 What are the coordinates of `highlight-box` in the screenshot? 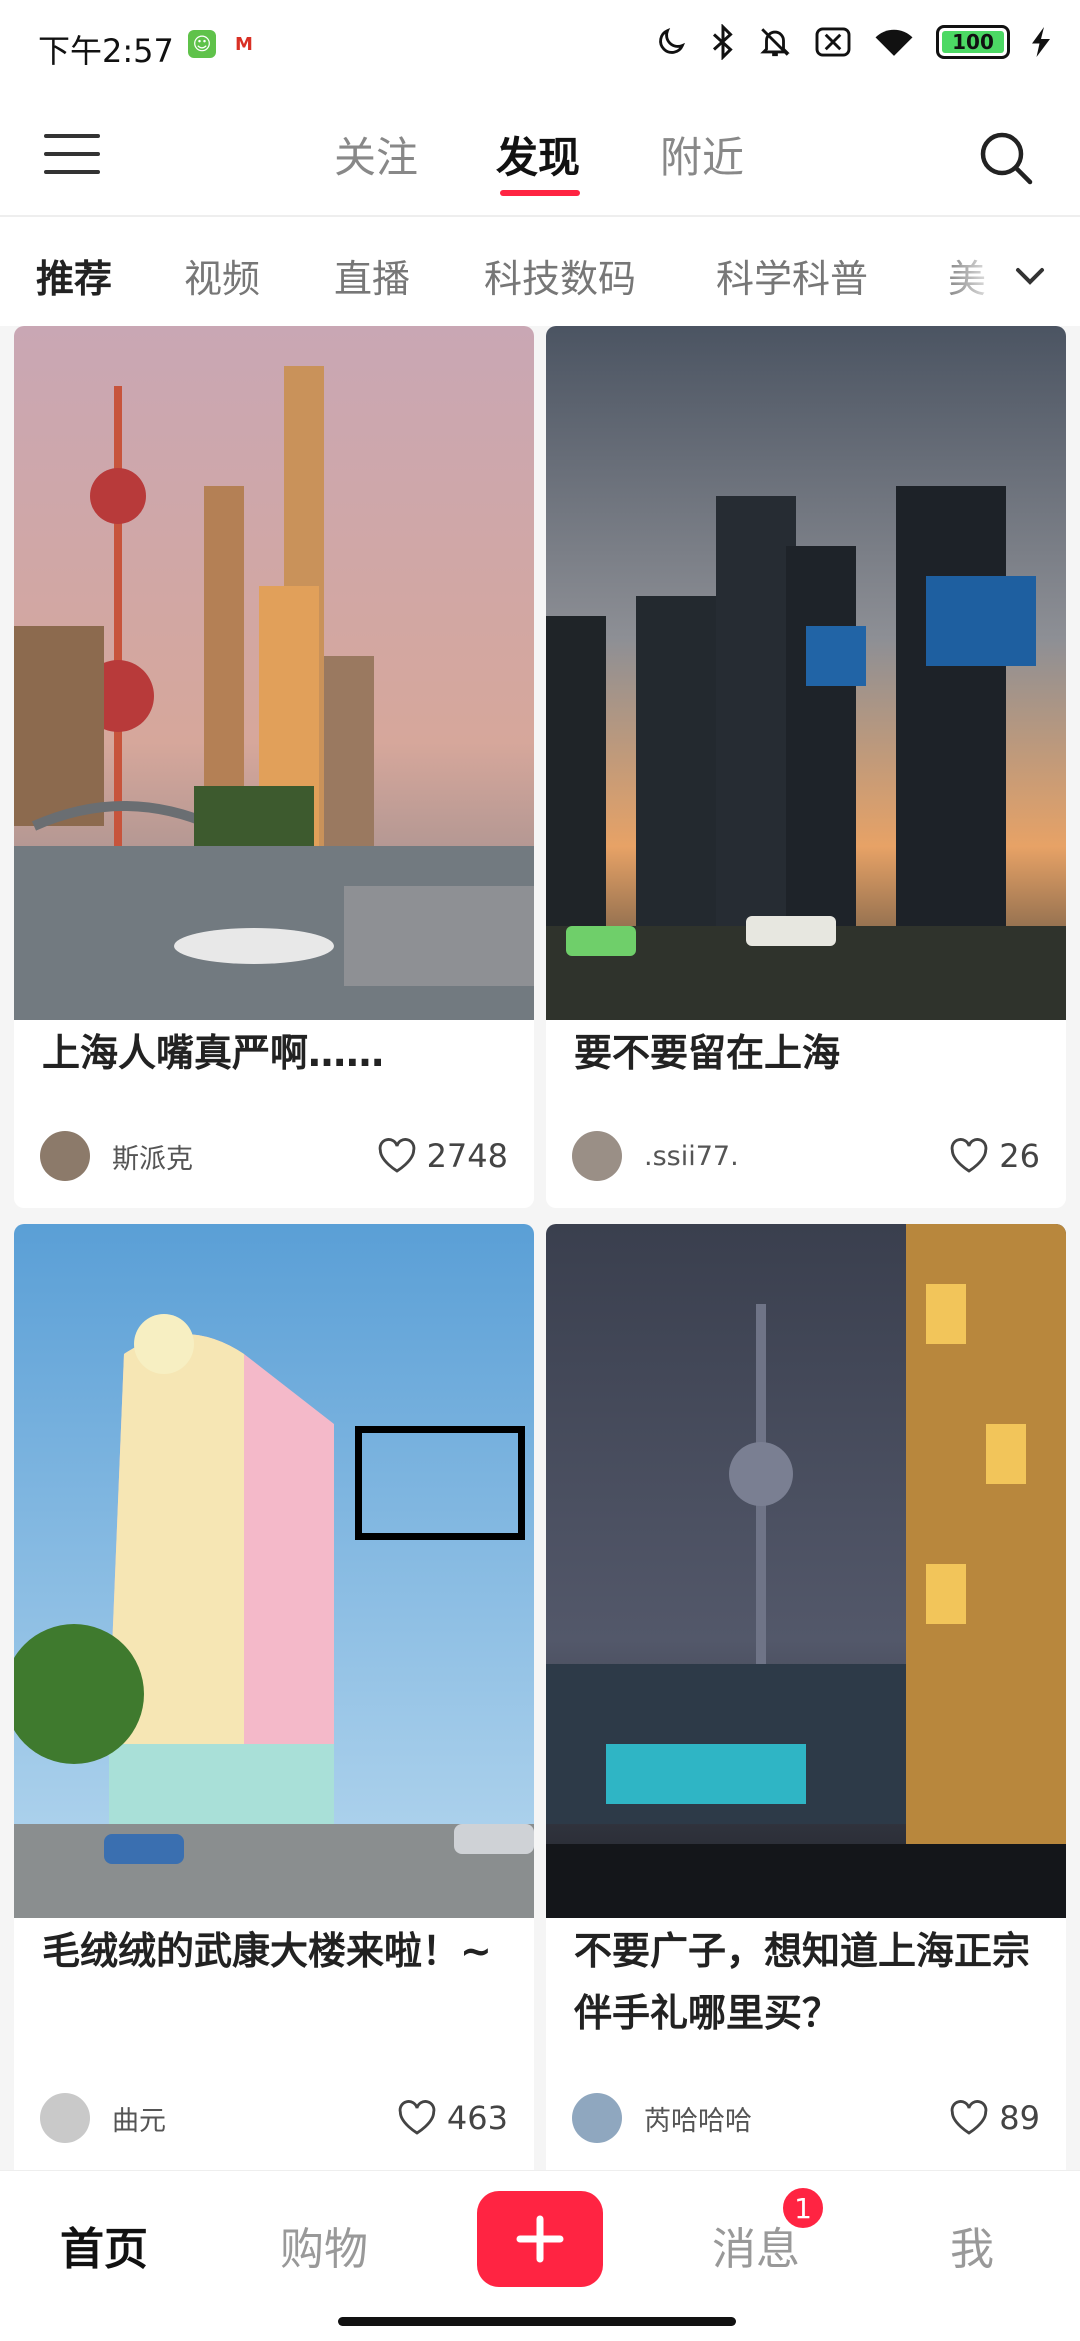 It's located at (440, 1483).